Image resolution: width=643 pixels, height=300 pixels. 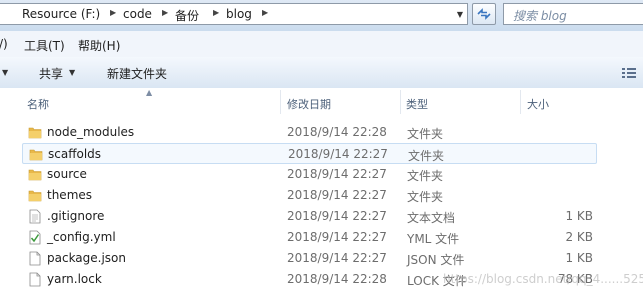 I want to click on file-name: node_modules, so click(x=91, y=132).